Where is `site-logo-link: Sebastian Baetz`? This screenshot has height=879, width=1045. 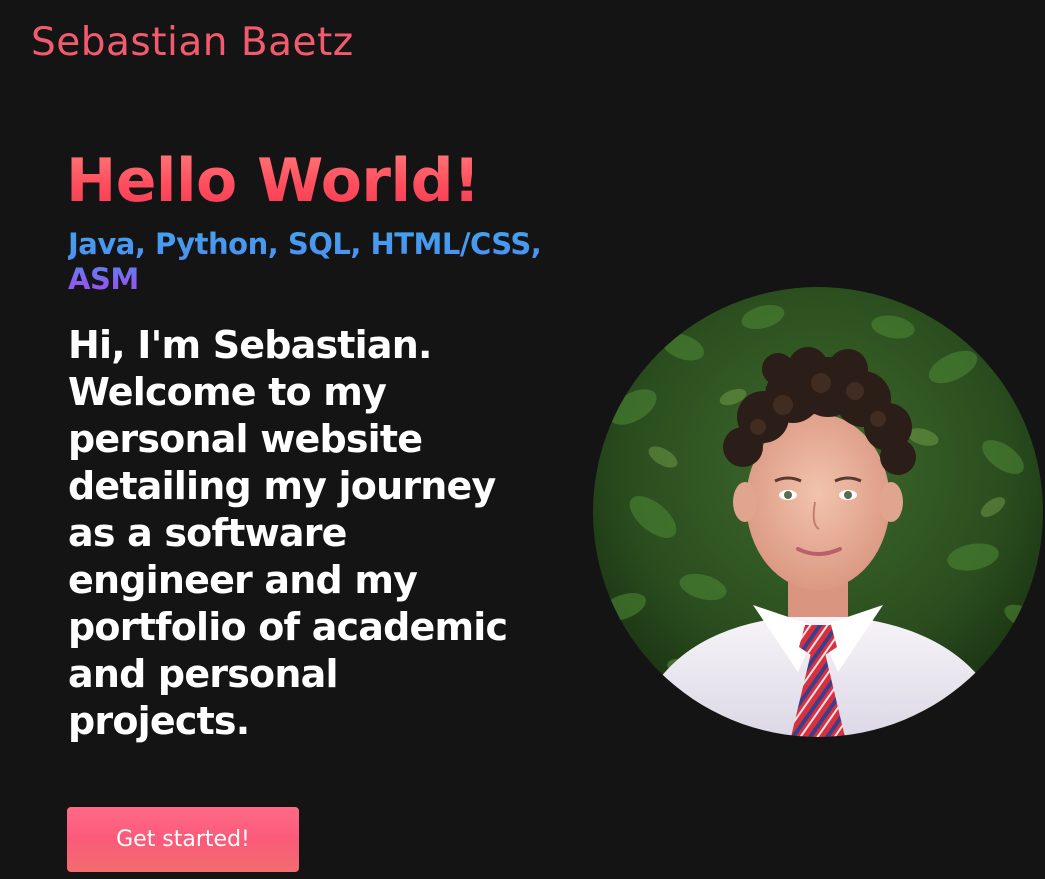 site-logo-link: Sebastian Baetz is located at coordinates (192, 43).